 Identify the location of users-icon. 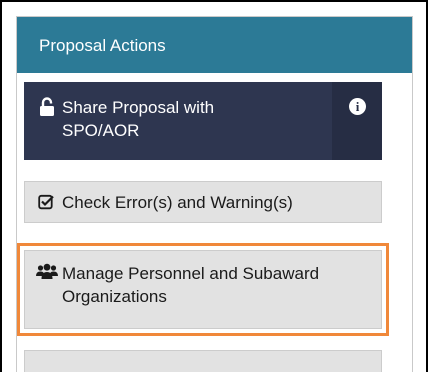
(47, 272).